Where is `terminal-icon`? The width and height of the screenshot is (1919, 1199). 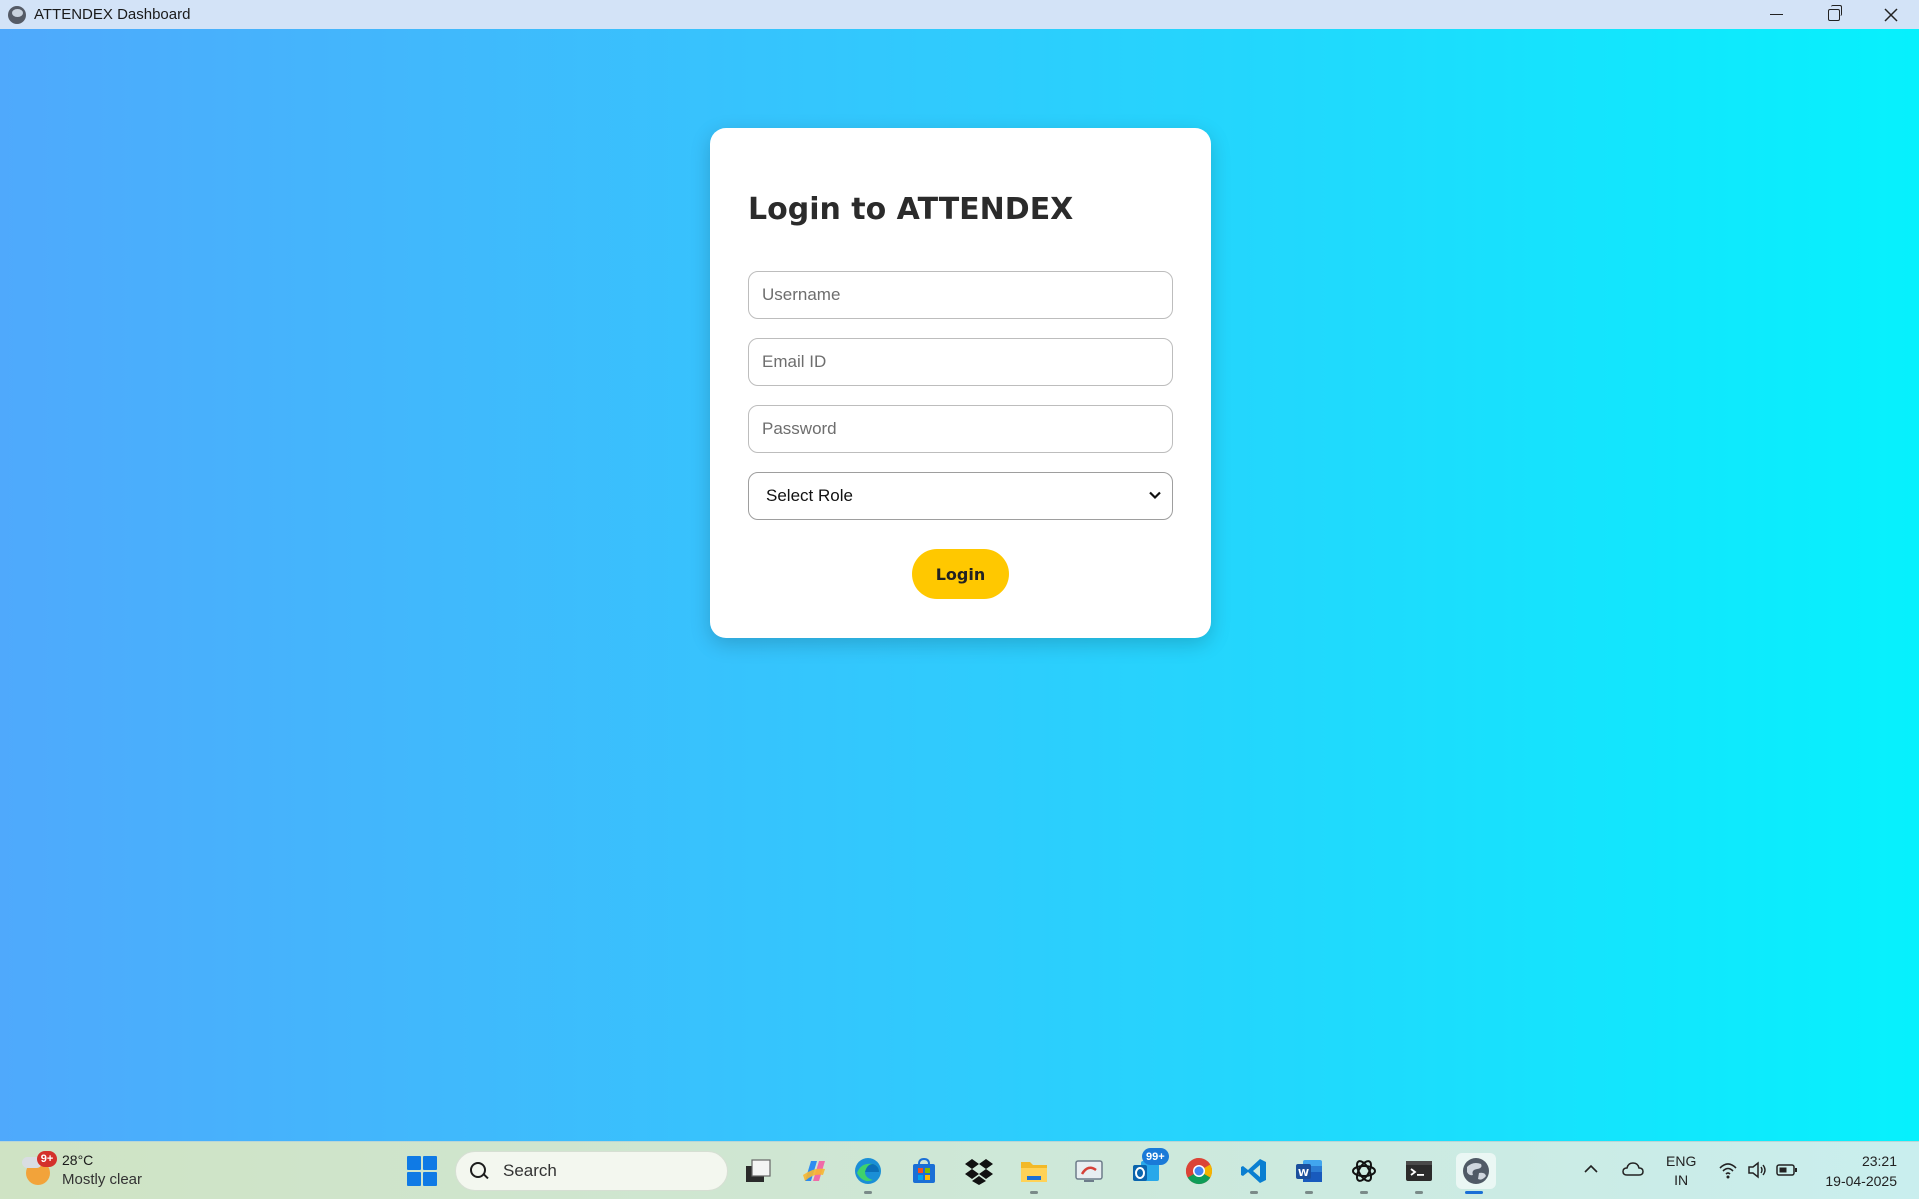 terminal-icon is located at coordinates (1419, 1173).